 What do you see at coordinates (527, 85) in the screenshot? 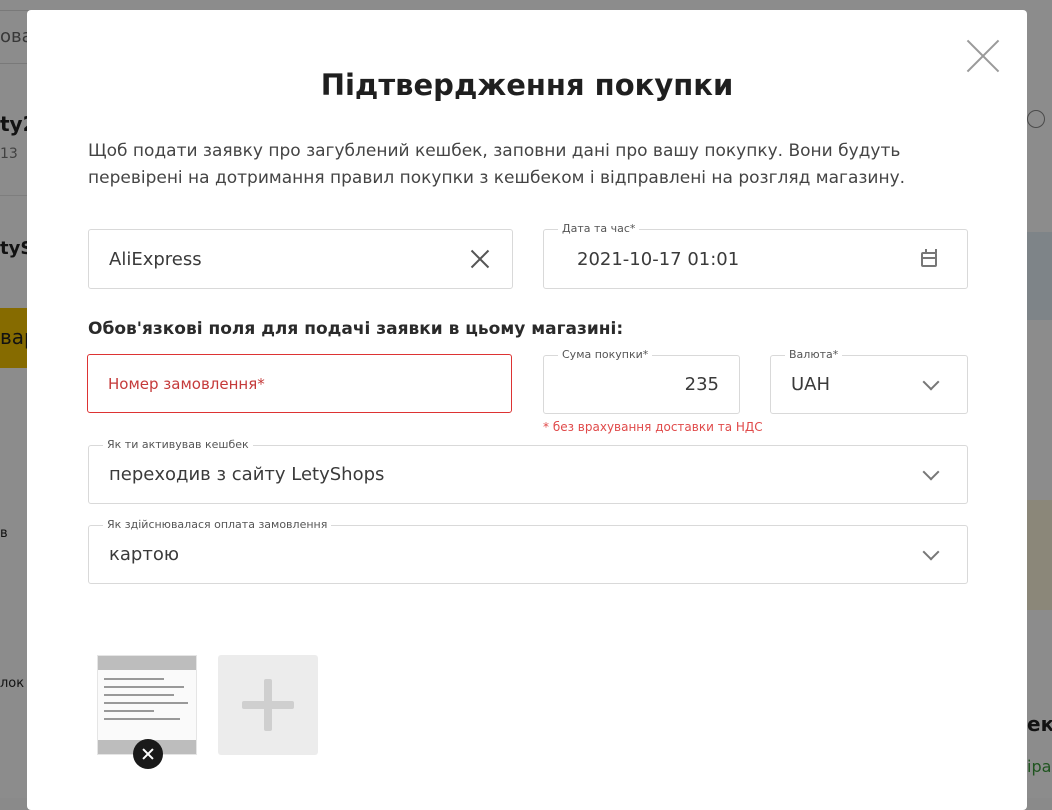
I see `modal-title: Підтвердження покупки` at bounding box center [527, 85].